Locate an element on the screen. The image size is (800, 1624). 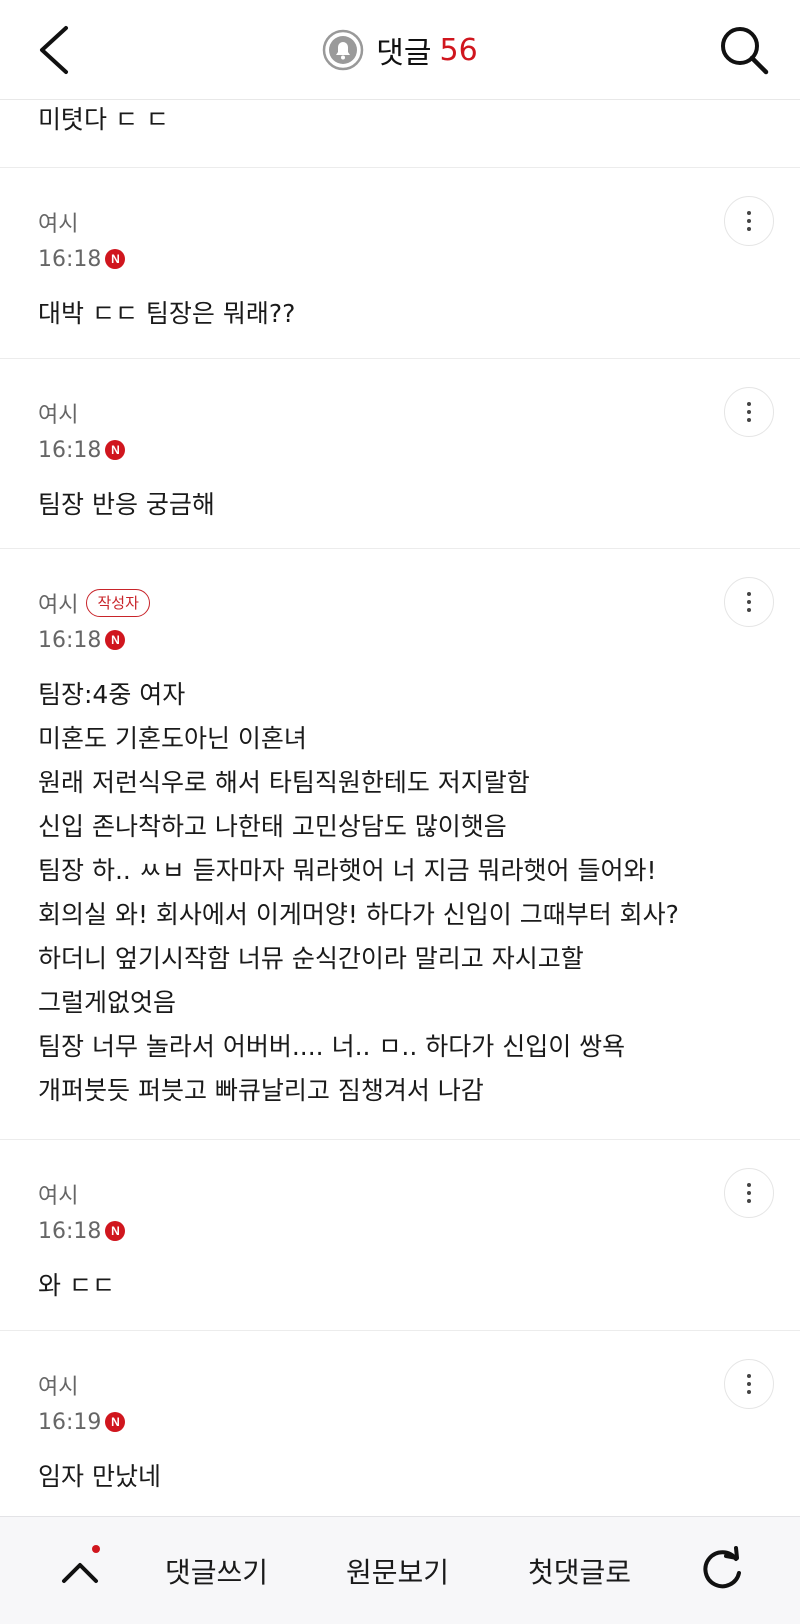
refresh-icon is located at coordinates (722, 1567).